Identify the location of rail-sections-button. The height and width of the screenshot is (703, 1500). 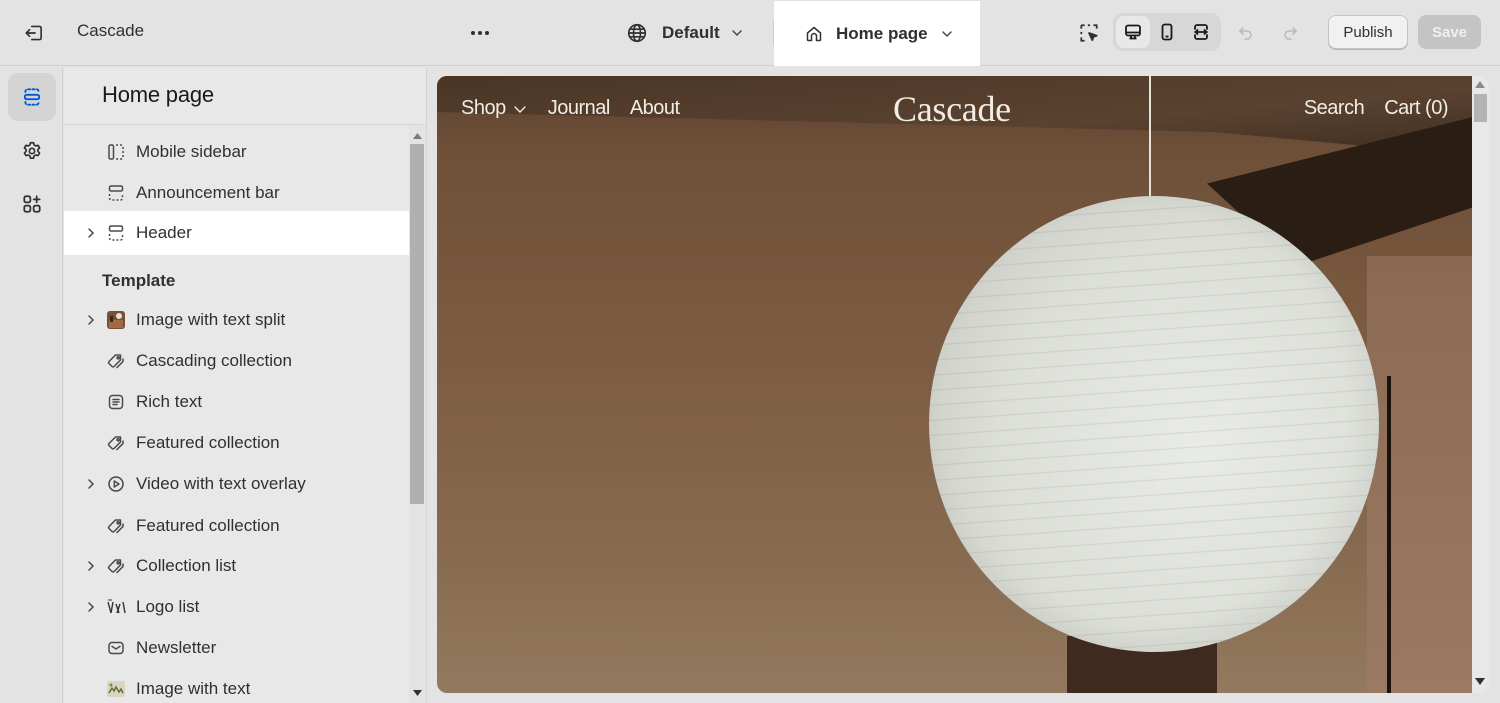
(32, 97).